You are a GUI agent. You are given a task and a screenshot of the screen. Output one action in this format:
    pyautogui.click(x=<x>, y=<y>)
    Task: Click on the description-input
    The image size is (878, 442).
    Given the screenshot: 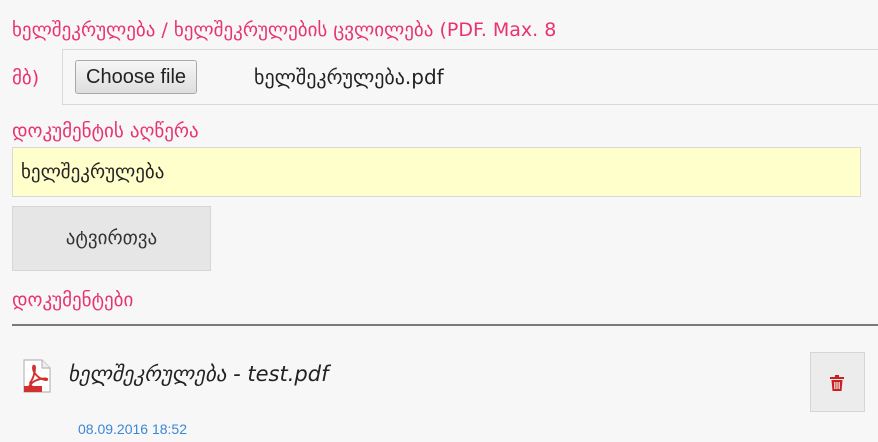 What is the action you would take?
    pyautogui.click(x=436, y=172)
    